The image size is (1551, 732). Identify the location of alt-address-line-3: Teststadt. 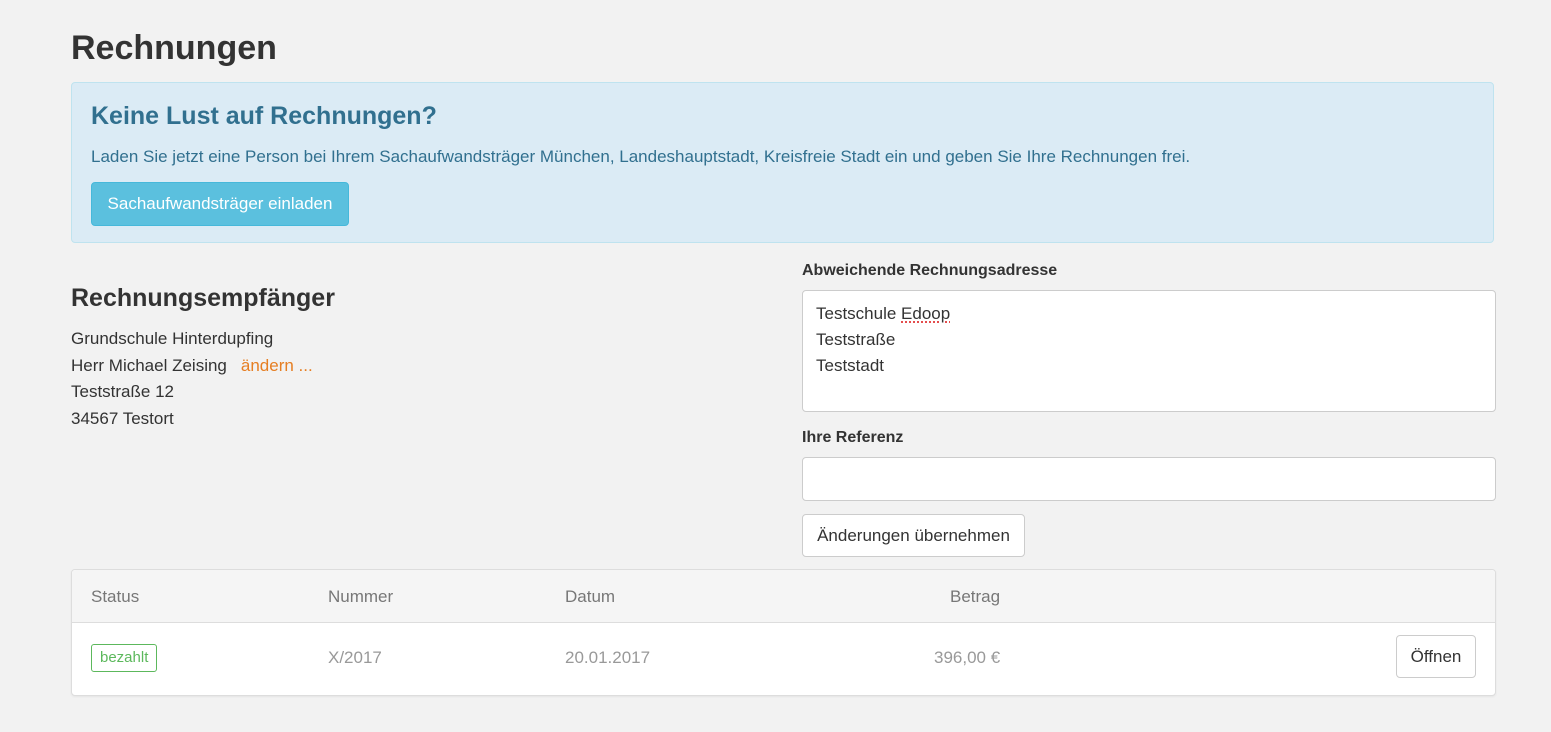
(850, 365).